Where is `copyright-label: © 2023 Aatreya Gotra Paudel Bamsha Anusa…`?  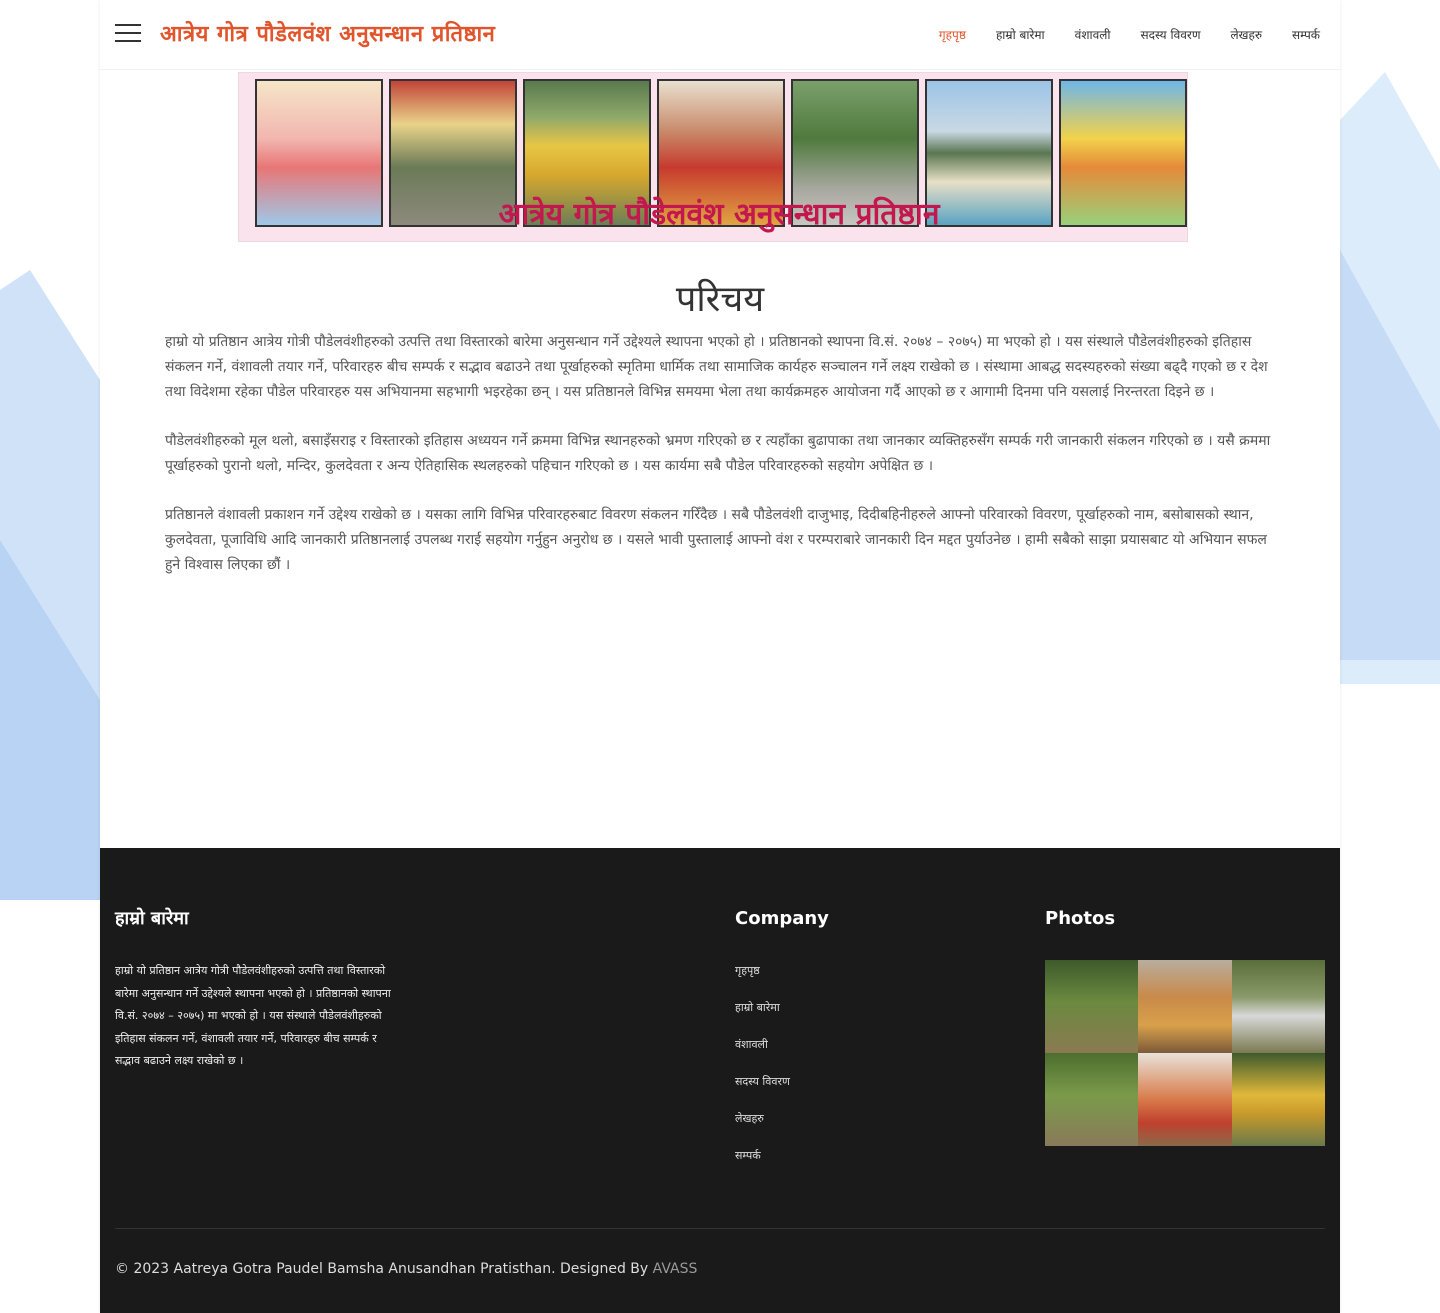 copyright-label: © 2023 Aatreya Gotra Paudel Bamsha Anusa… is located at coordinates (382, 1269).